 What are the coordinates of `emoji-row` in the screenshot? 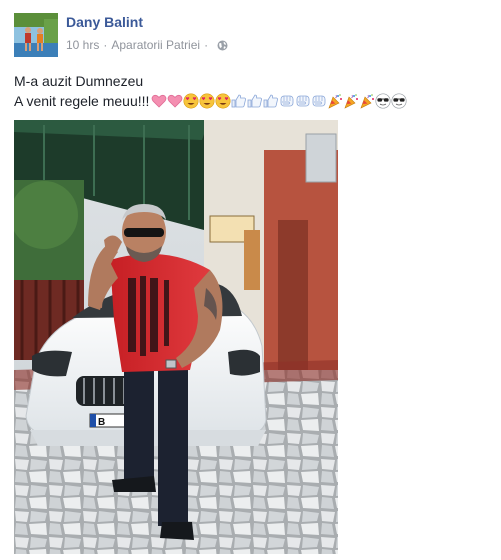 It's located at (279, 101).